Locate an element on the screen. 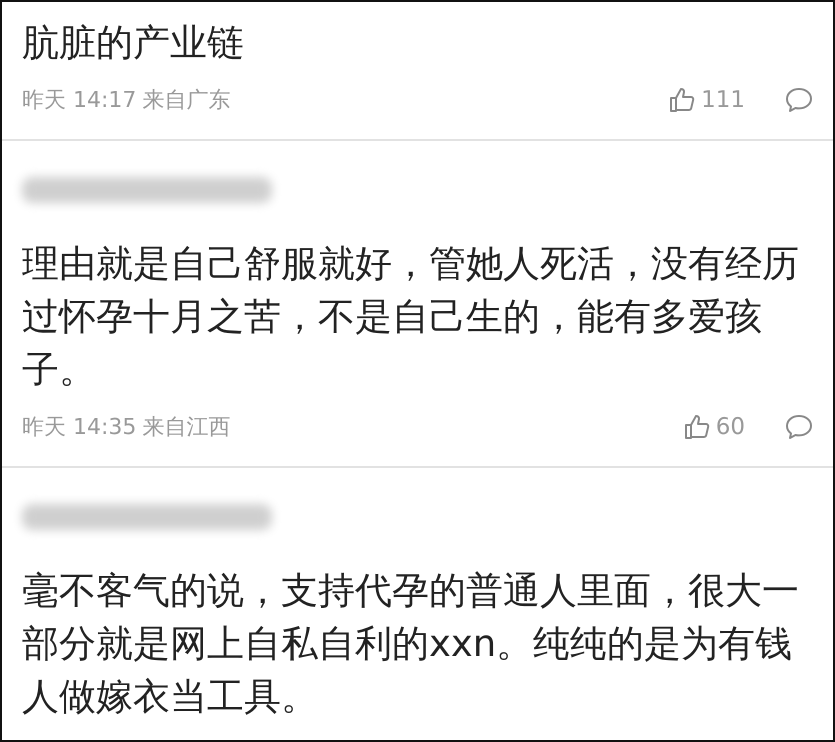  comment-location: 来自江西 is located at coordinates (186, 428).